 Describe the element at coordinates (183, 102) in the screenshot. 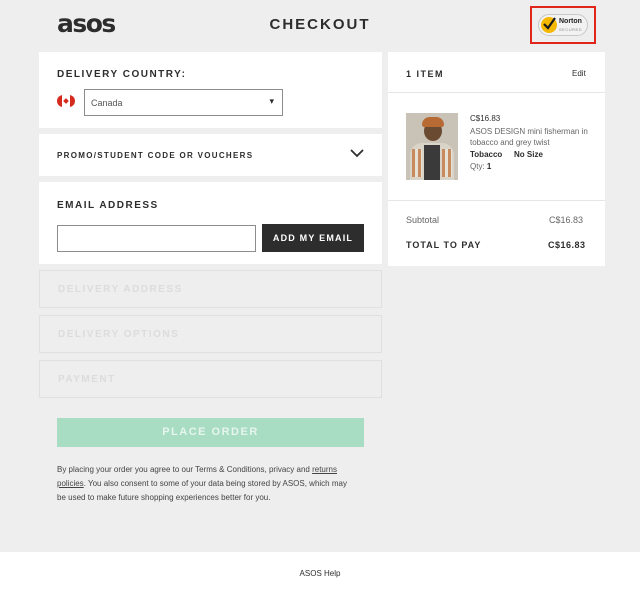

I see `country-select: Canada ▾` at that location.